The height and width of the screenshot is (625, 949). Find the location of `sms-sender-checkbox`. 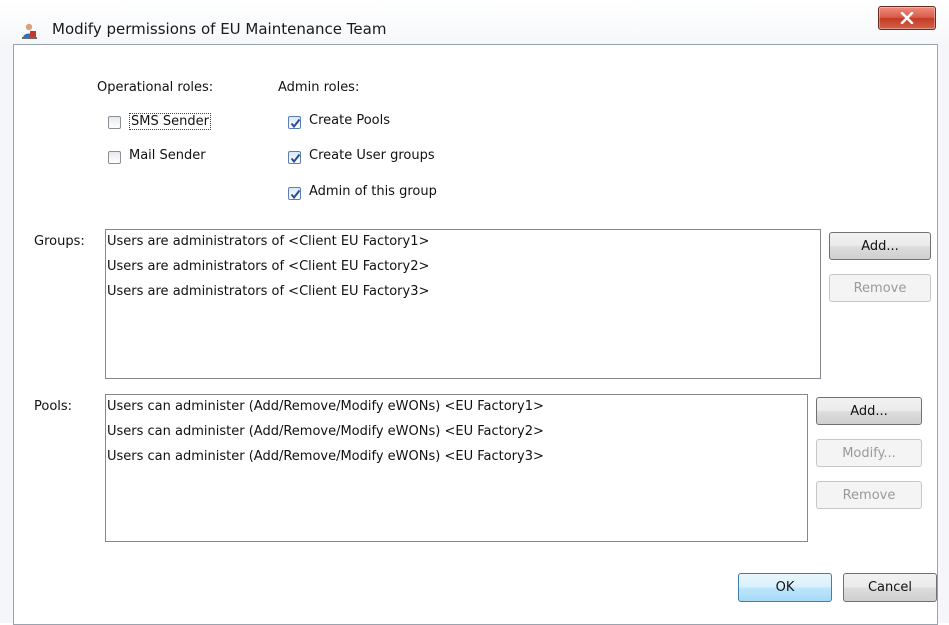

sms-sender-checkbox is located at coordinates (114, 122).